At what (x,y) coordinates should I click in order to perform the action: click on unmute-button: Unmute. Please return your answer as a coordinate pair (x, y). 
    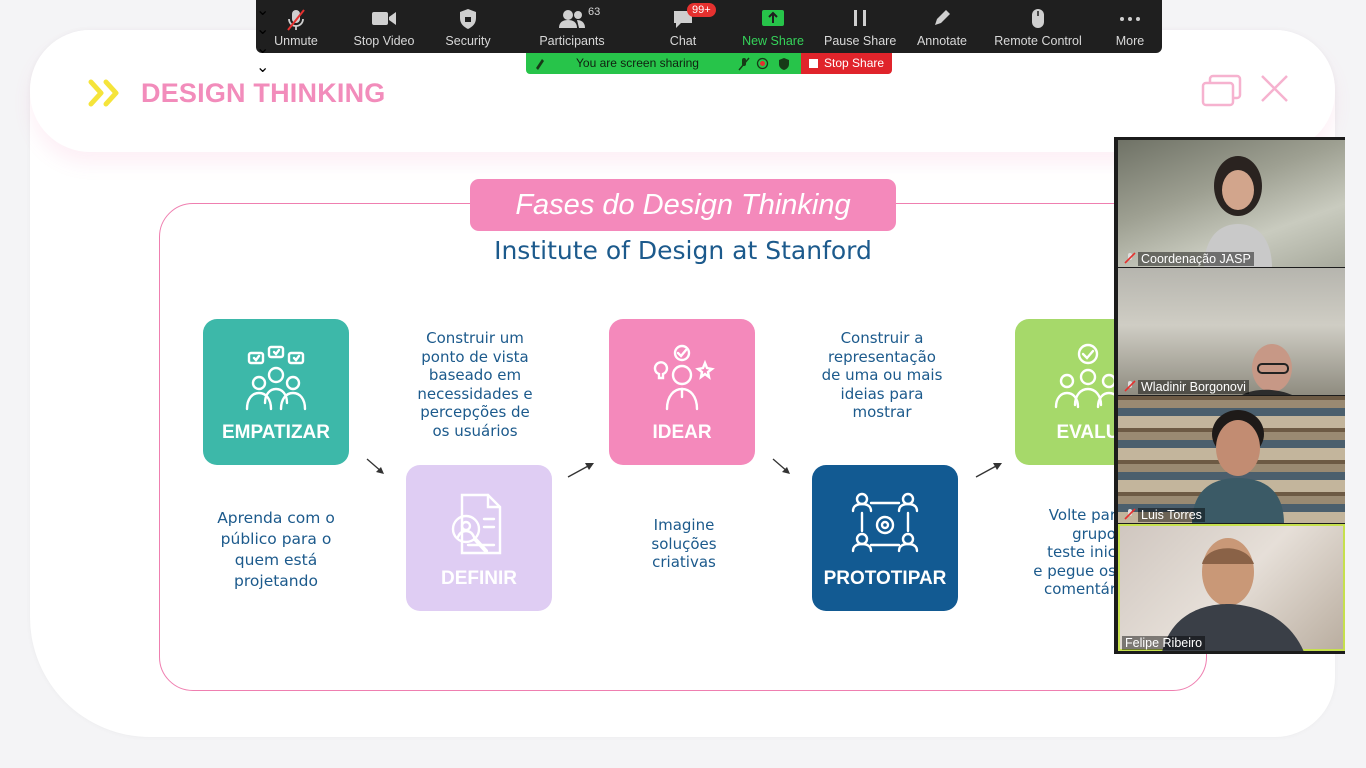
    Looking at the image, I should click on (296, 26).